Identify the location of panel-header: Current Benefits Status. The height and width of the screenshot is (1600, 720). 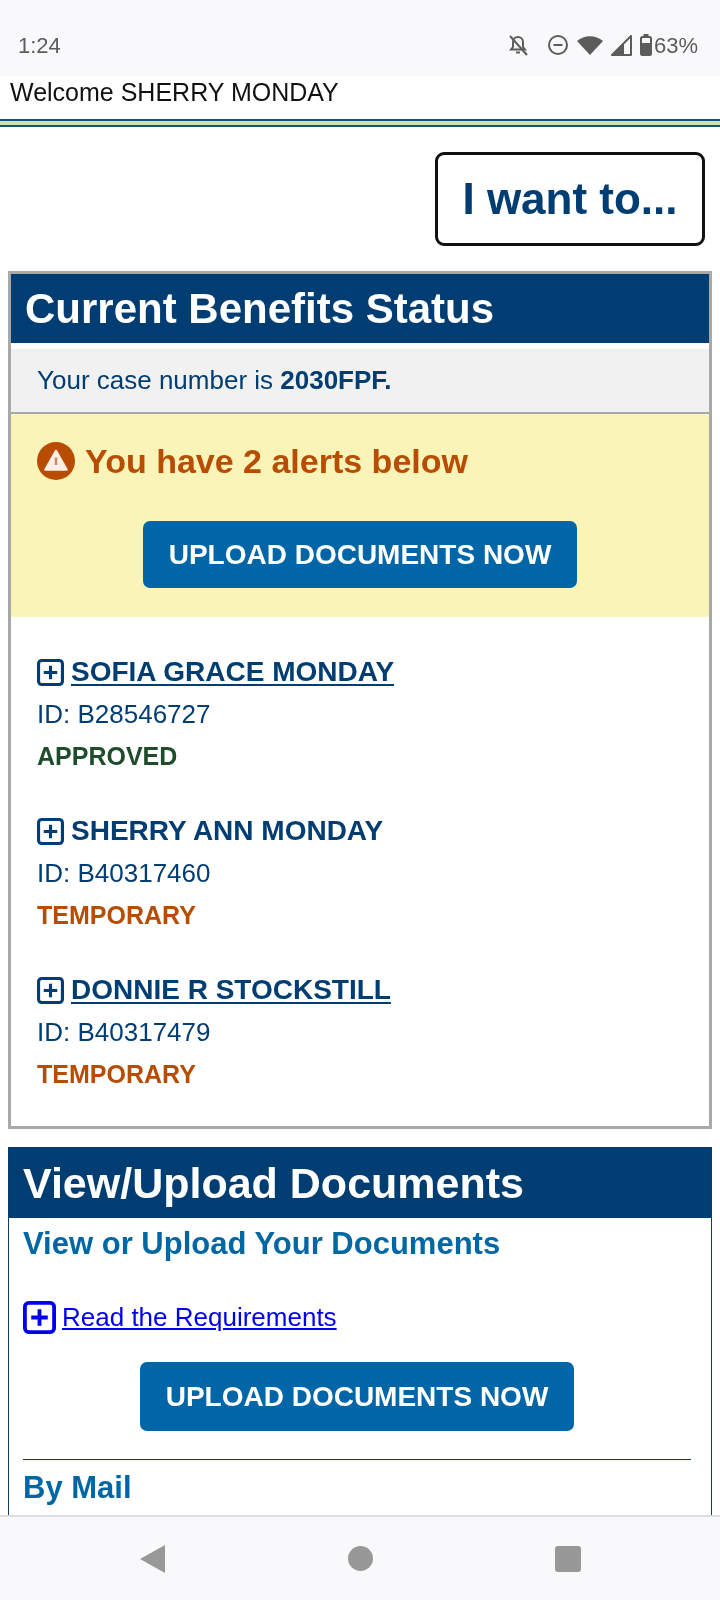
(360, 308).